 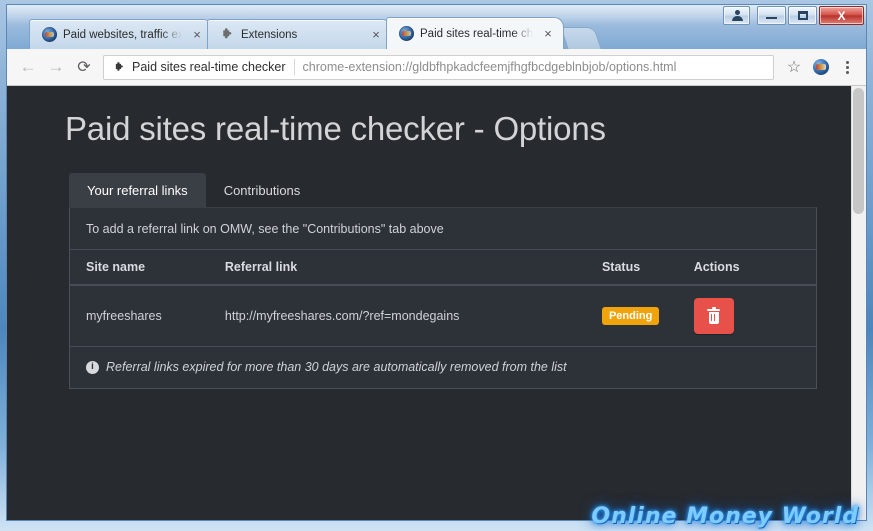 I want to click on forward-button: →, so click(x=56, y=67).